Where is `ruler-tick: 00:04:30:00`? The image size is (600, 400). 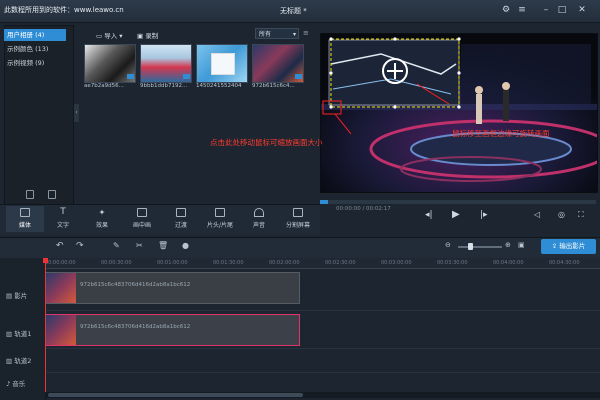 ruler-tick: 00:04:30:00 is located at coordinates (564, 263).